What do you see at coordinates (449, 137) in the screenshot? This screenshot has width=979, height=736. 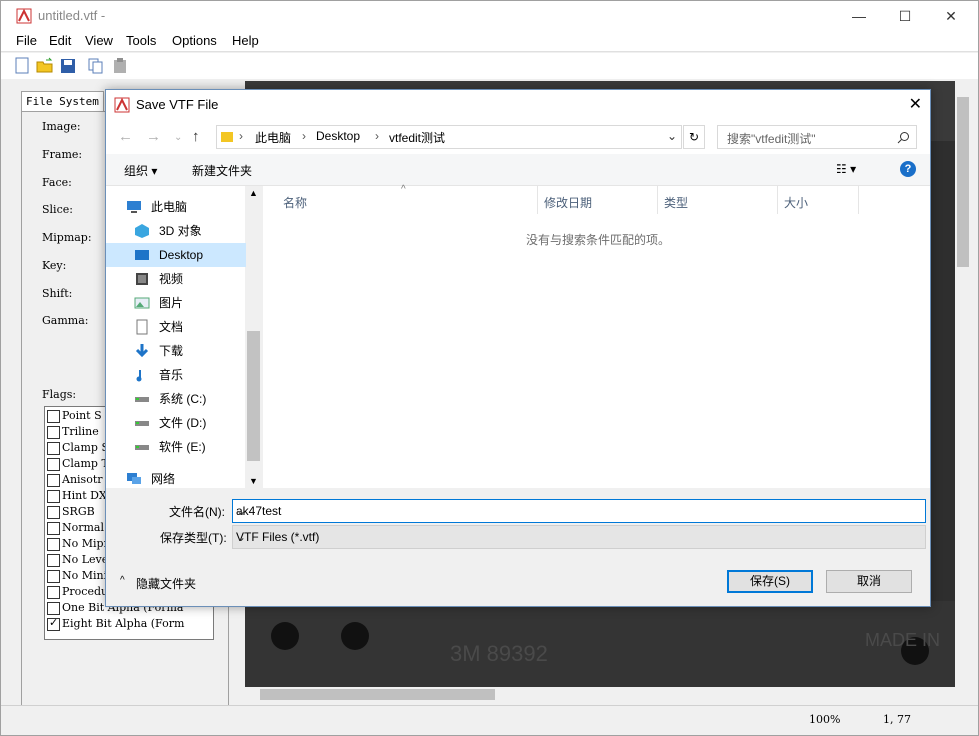 I see `address-bar: › 此电脑 › Desktop › vtfedit测试 ⌄` at bounding box center [449, 137].